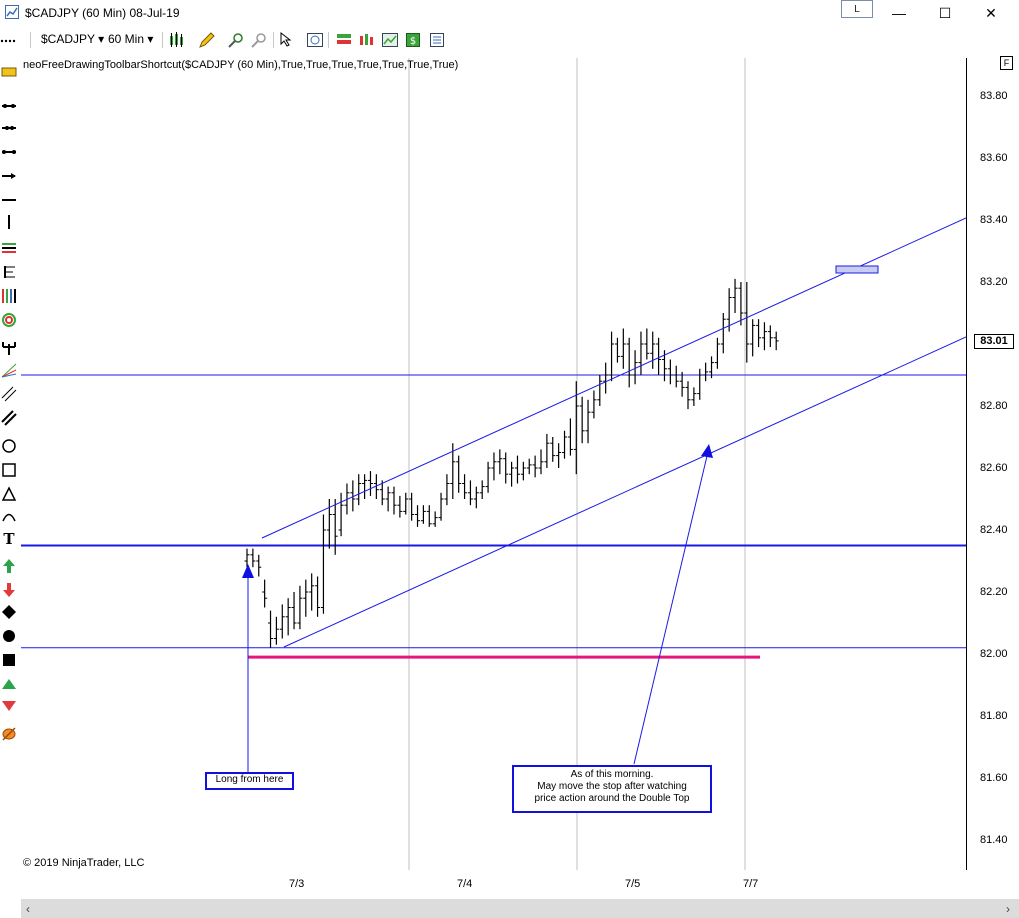 This screenshot has height=918, width=1019. What do you see at coordinates (9, 706) in the screenshot?
I see `triangle-down-icon` at bounding box center [9, 706].